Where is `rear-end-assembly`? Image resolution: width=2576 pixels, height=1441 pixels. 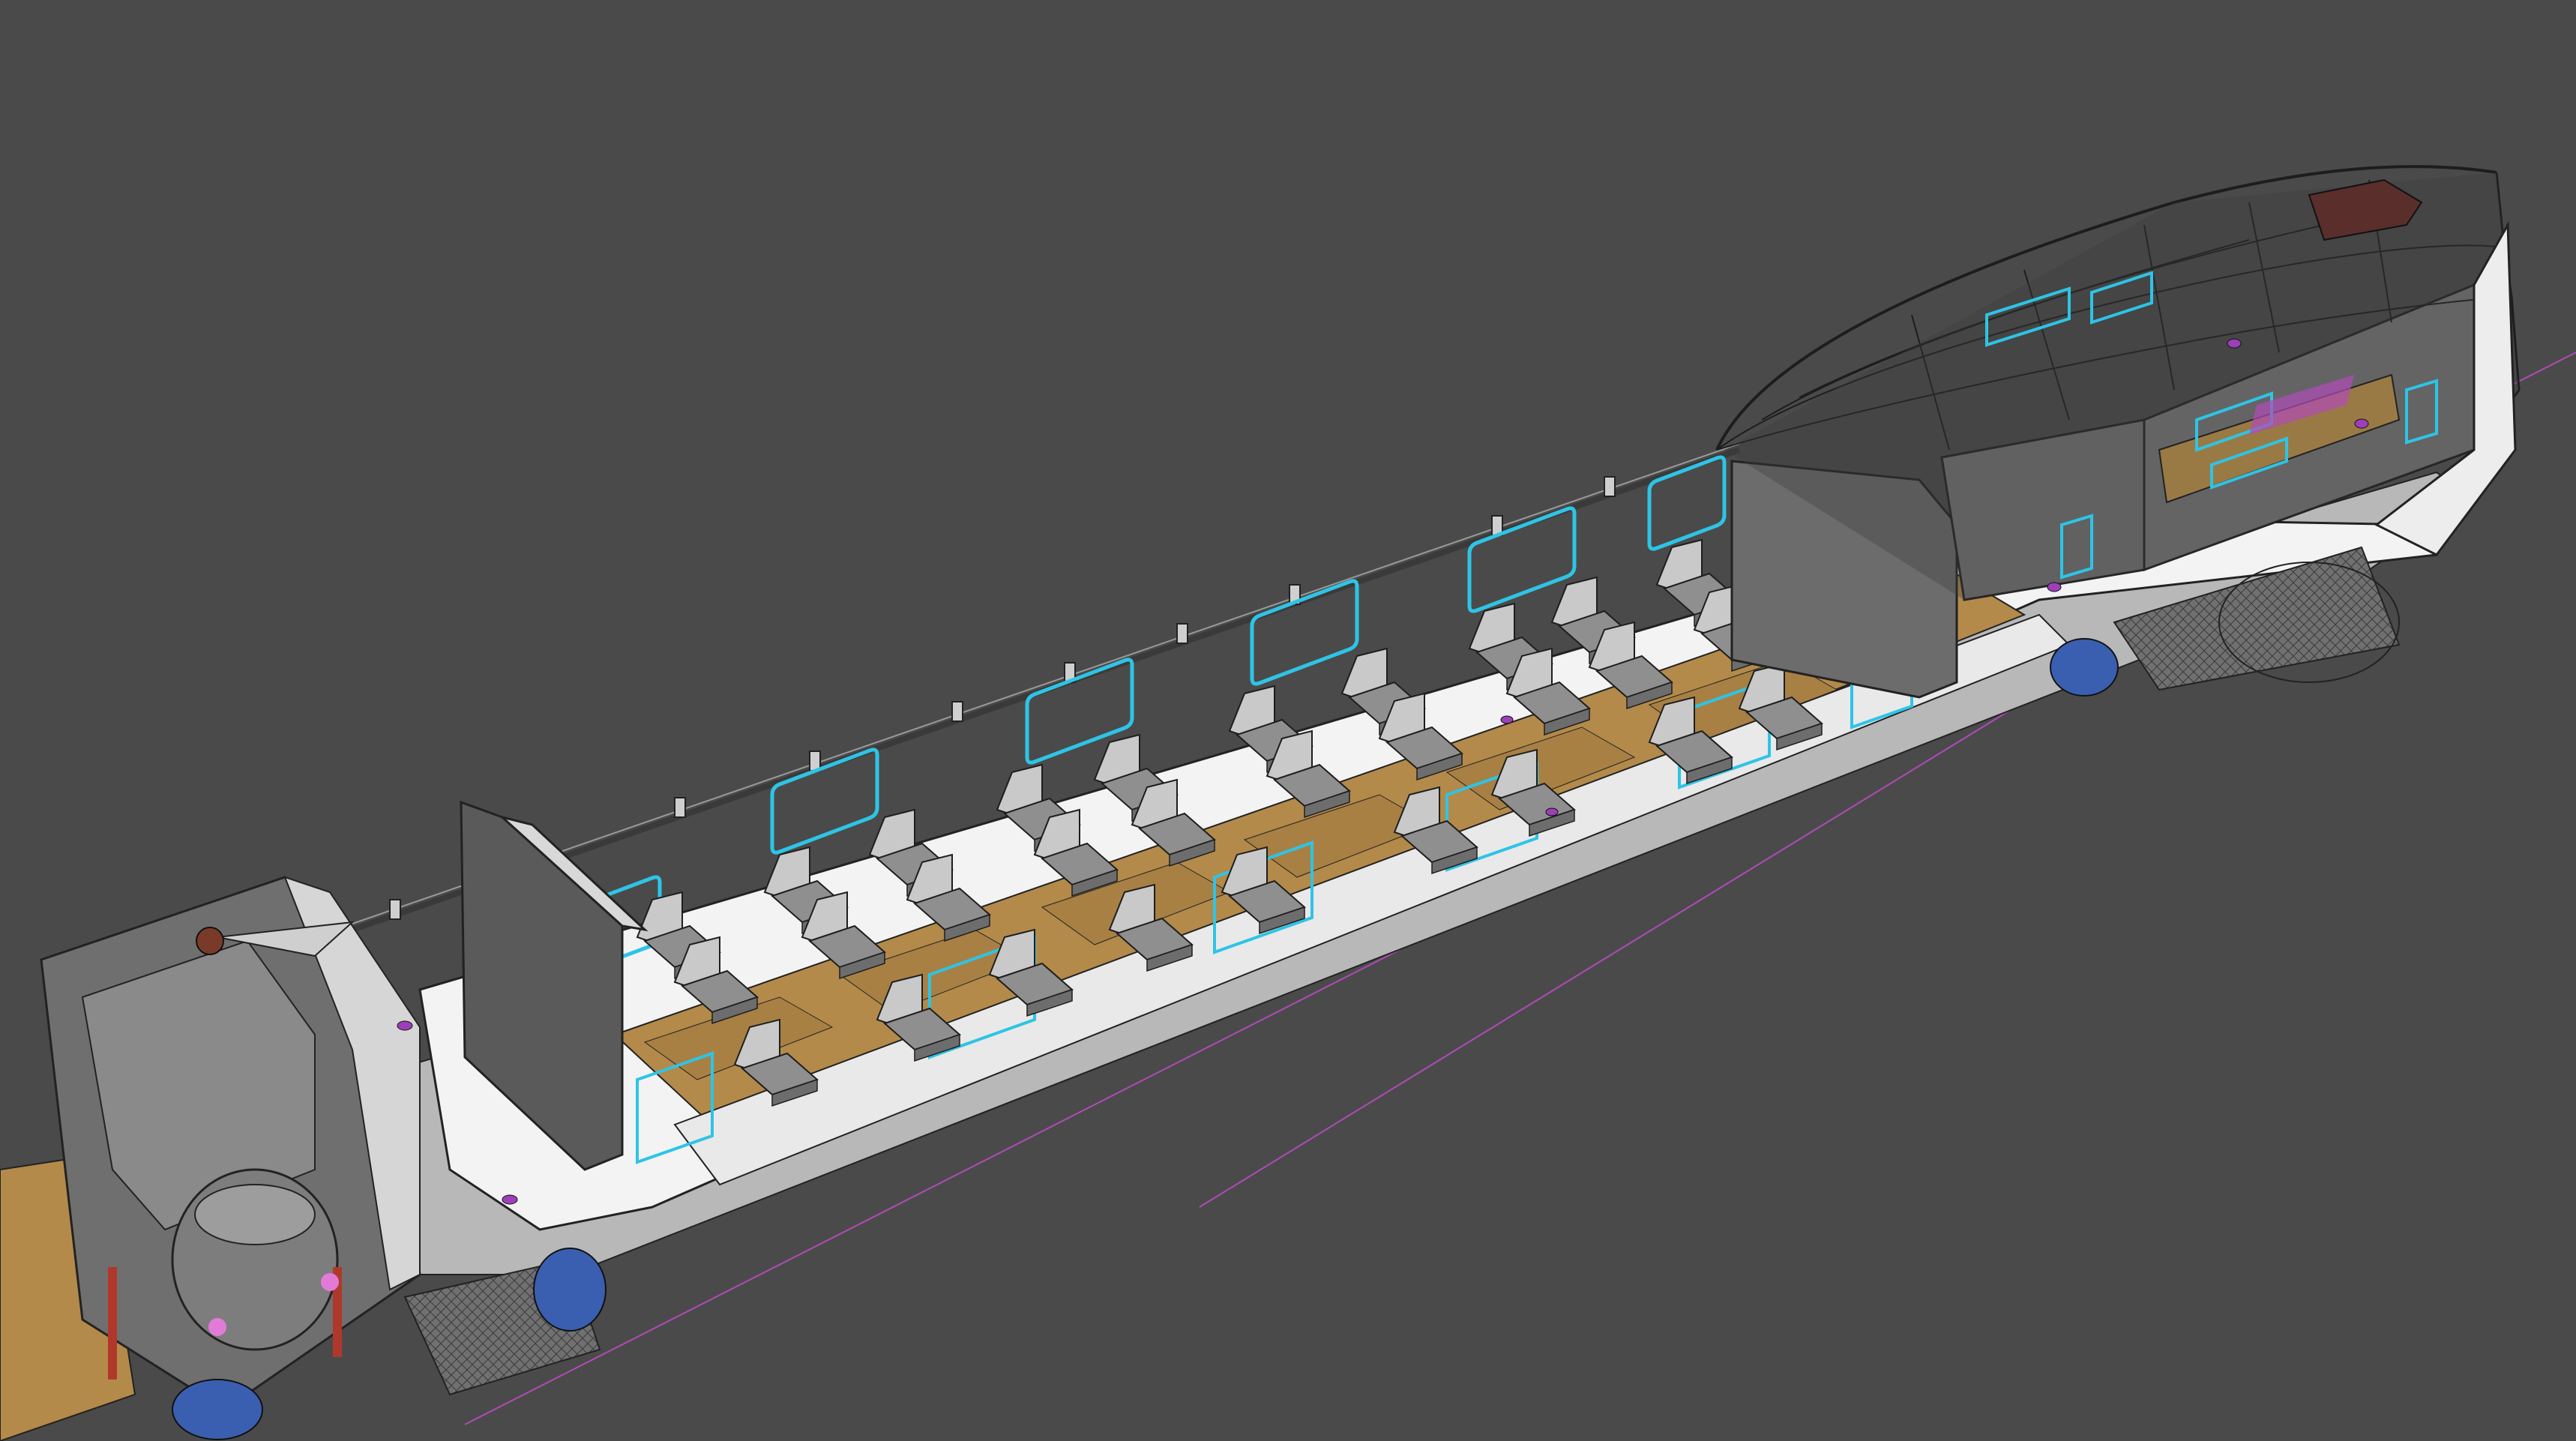
rear-end-assembly is located at coordinates (210, 1158).